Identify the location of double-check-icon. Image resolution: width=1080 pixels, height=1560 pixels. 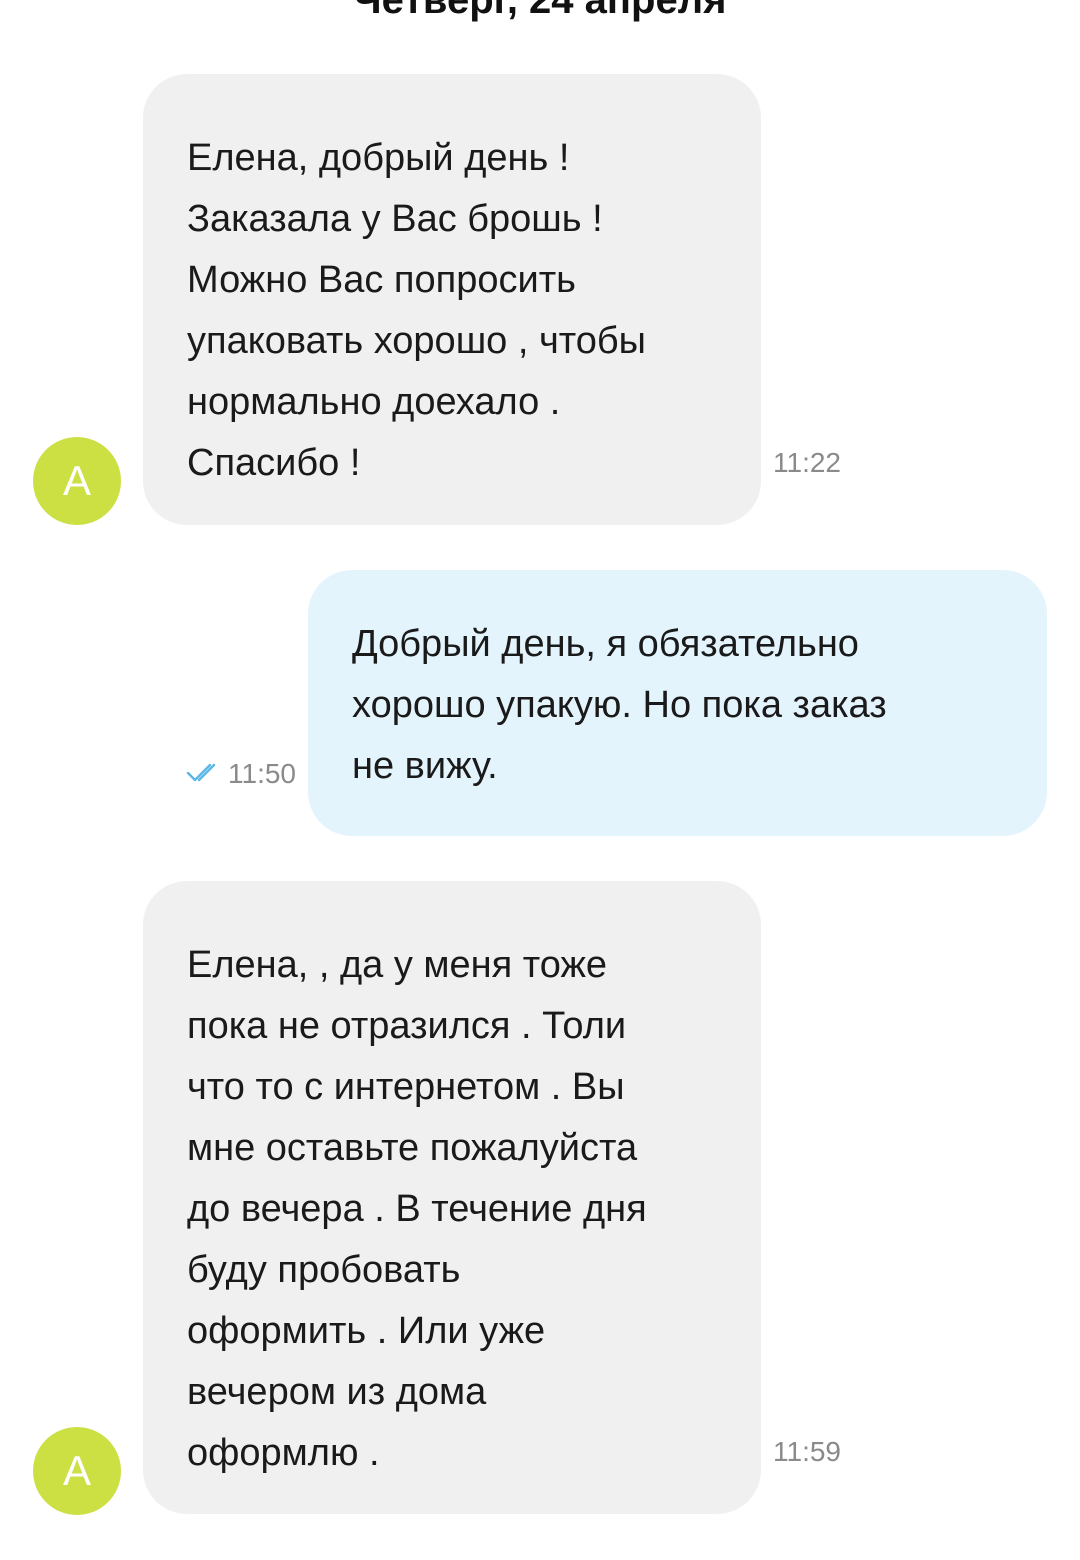
(205, 775).